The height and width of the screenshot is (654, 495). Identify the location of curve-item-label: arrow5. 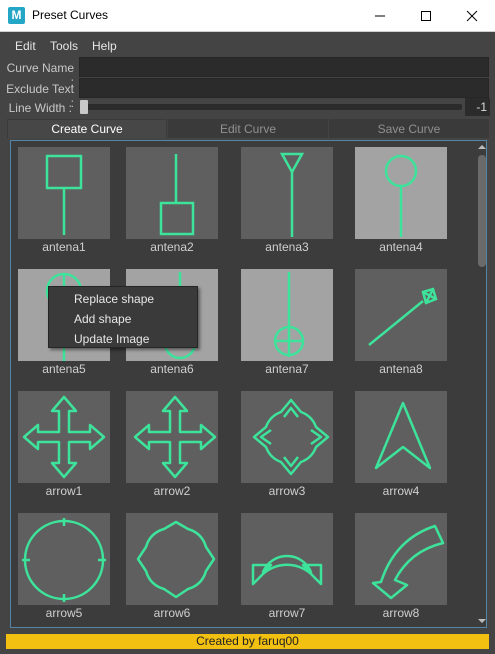
(64, 613).